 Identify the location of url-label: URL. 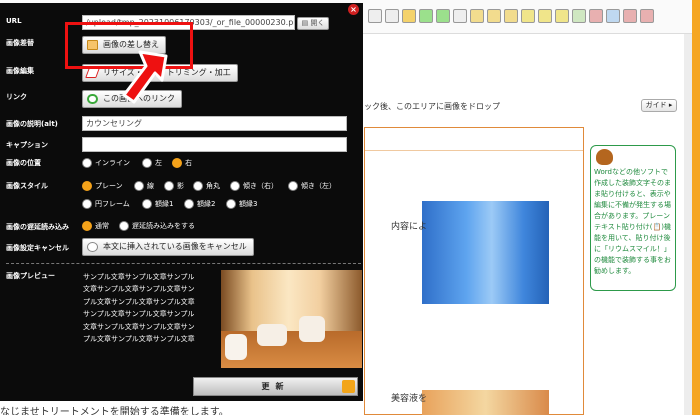
(14, 21).